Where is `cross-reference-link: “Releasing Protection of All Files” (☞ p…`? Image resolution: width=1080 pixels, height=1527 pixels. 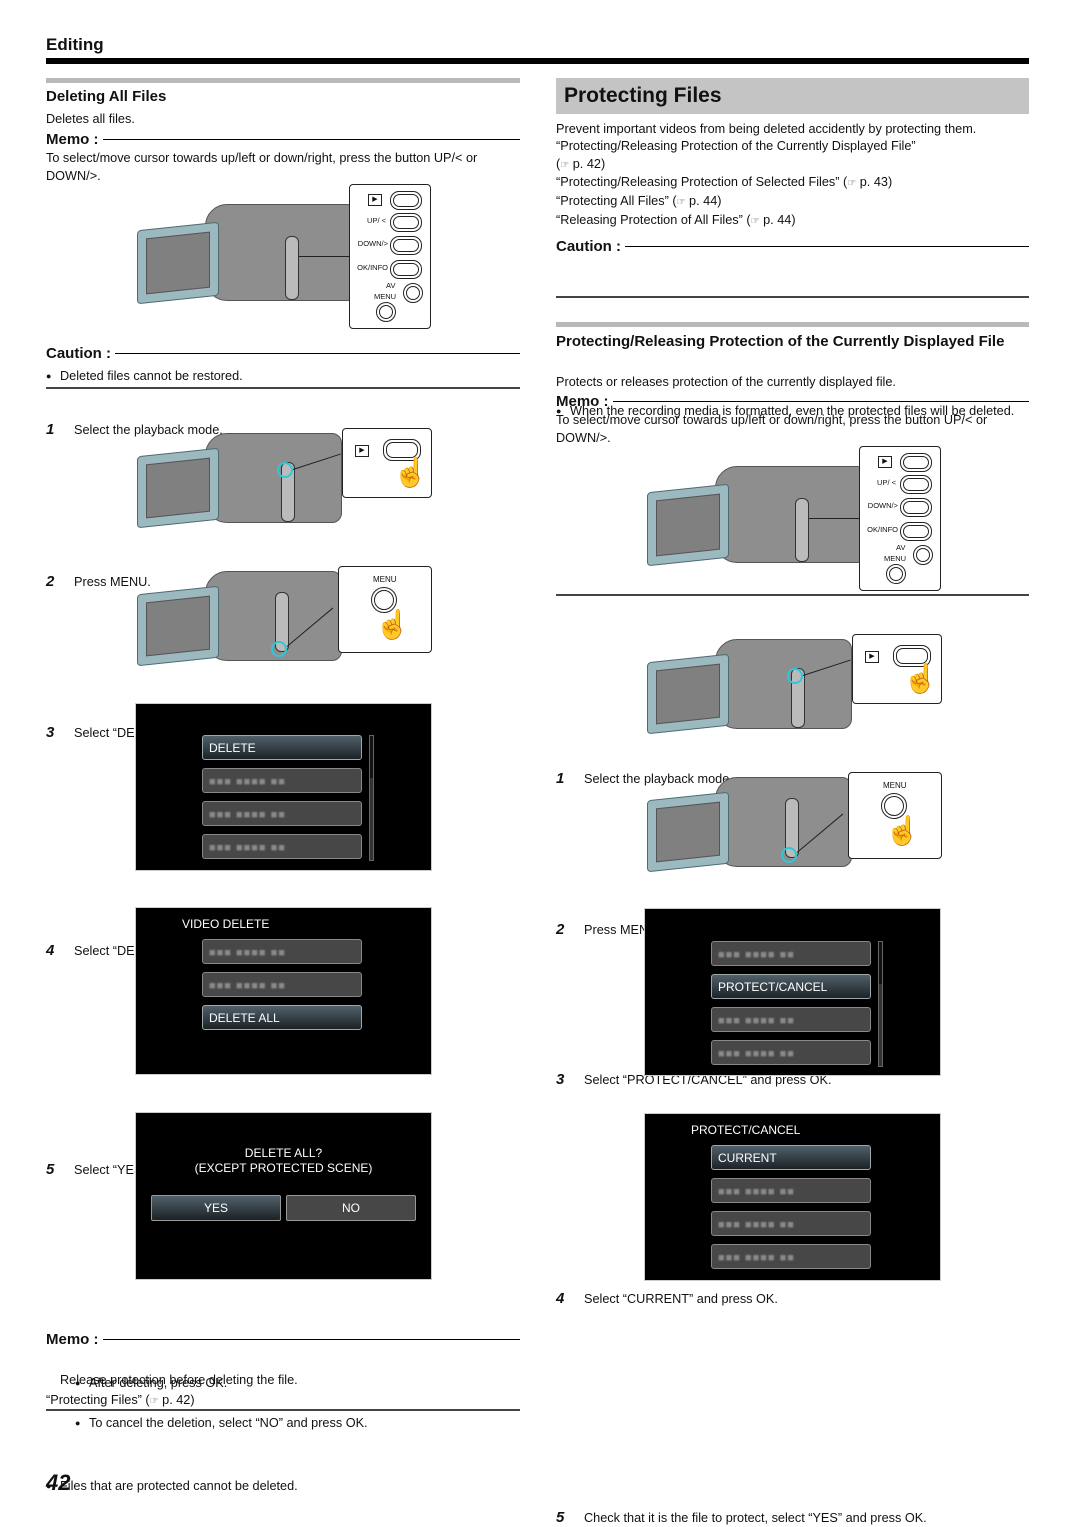 cross-reference-link: “Releasing Protection of All Files” (☞ p… is located at coordinates (676, 221).